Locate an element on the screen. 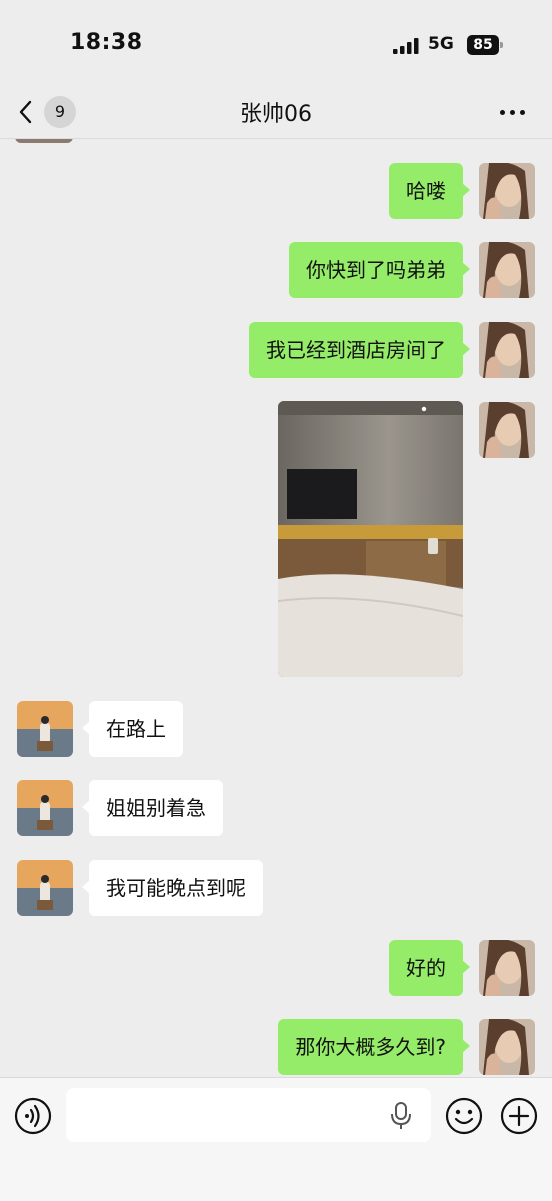 Image resolution: width=552 pixels, height=1201 pixels. battery-level: 85 is located at coordinates (483, 45).